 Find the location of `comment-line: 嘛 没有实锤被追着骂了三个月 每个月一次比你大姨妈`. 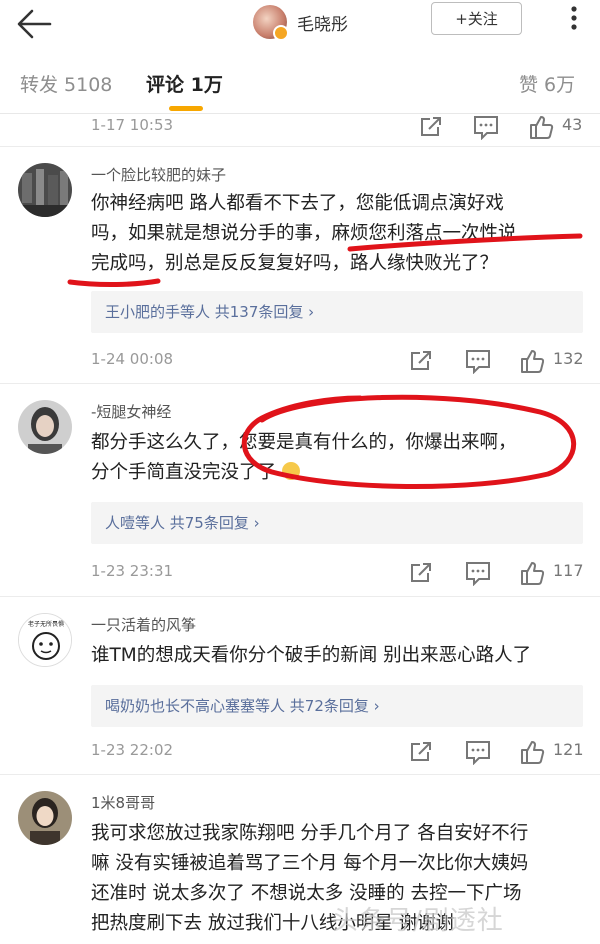

comment-line: 嘛 没有实锤被追着骂了三个月 每个月一次比你大姨妈 is located at coordinates (310, 863).